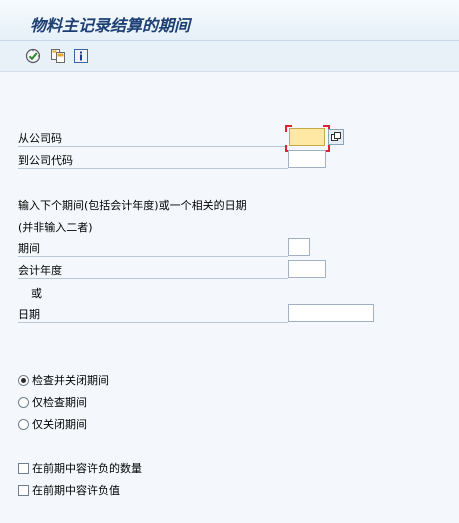  I want to click on checkbox-label: 在前期中容许负的数量, so click(87, 468).